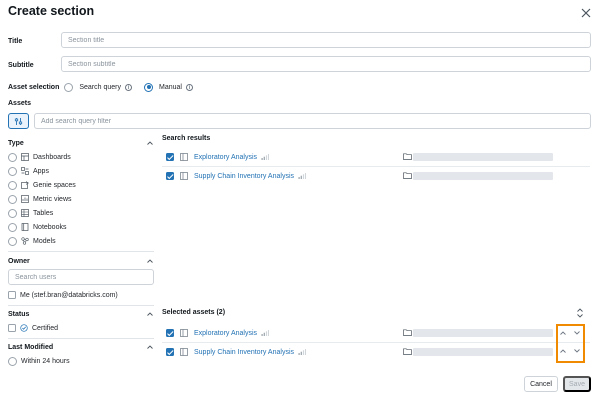 Image resolution: width=600 pixels, height=402 pixels. Describe the element at coordinates (69, 295) in the screenshot. I see `owner-me-label: Me (stef.bran@databricks.com)` at that location.